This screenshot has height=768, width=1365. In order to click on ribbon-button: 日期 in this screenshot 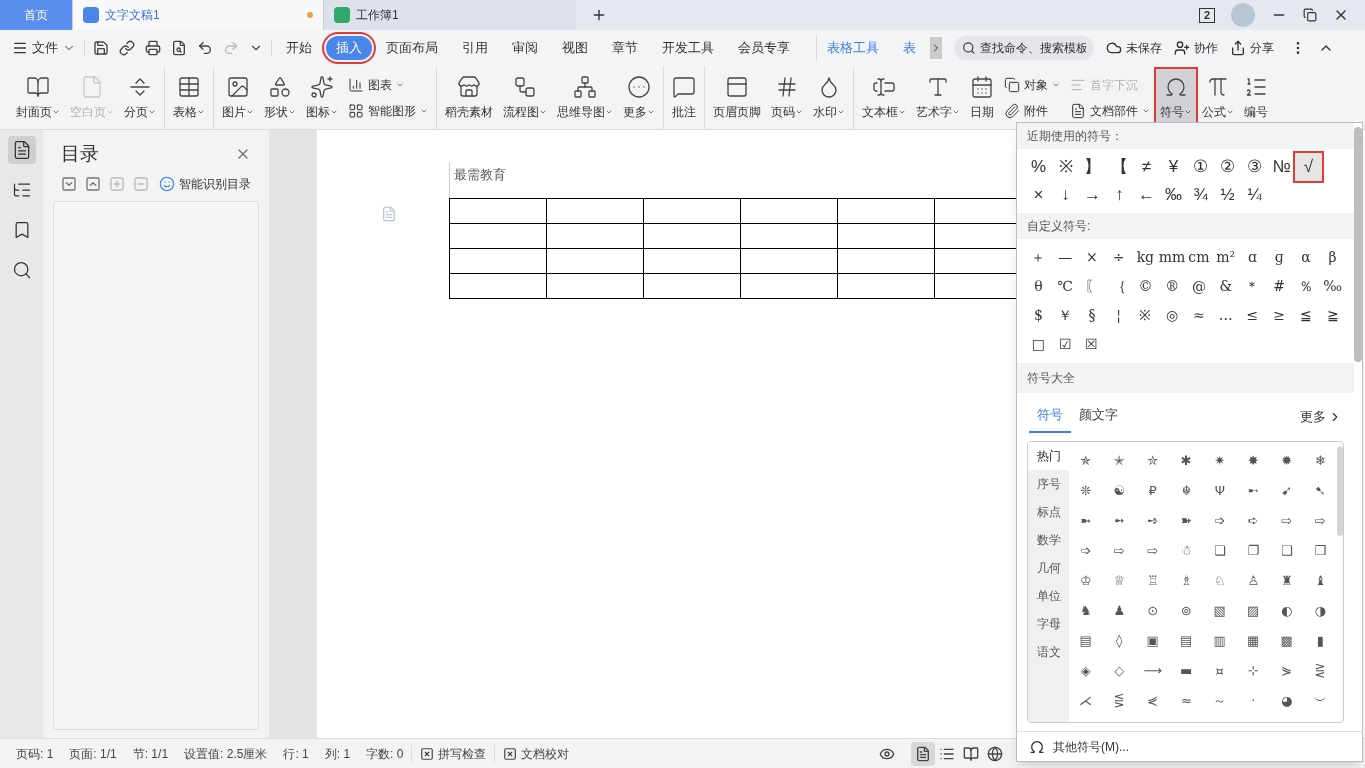, I will do `click(982, 97)`.